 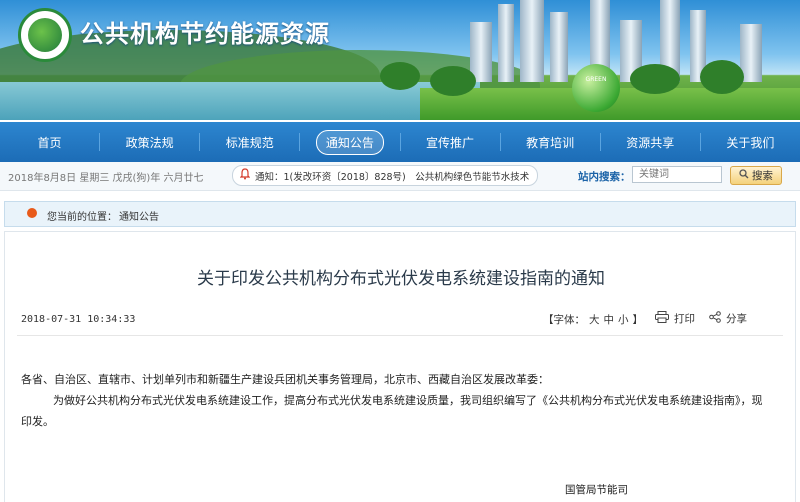 What do you see at coordinates (32, 213) in the screenshot?
I see `location-pin-icon` at bounding box center [32, 213].